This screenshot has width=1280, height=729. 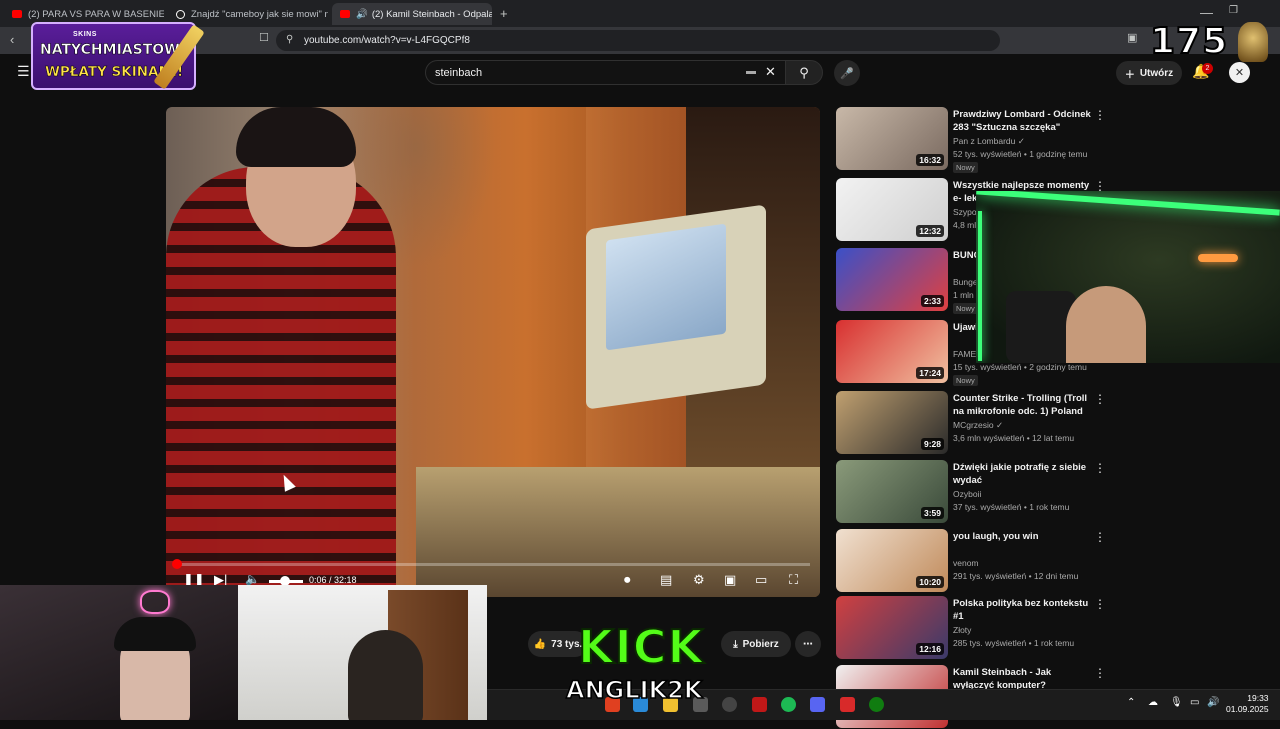 What do you see at coordinates (966, 563) in the screenshot?
I see `channel-name: venom` at bounding box center [966, 563].